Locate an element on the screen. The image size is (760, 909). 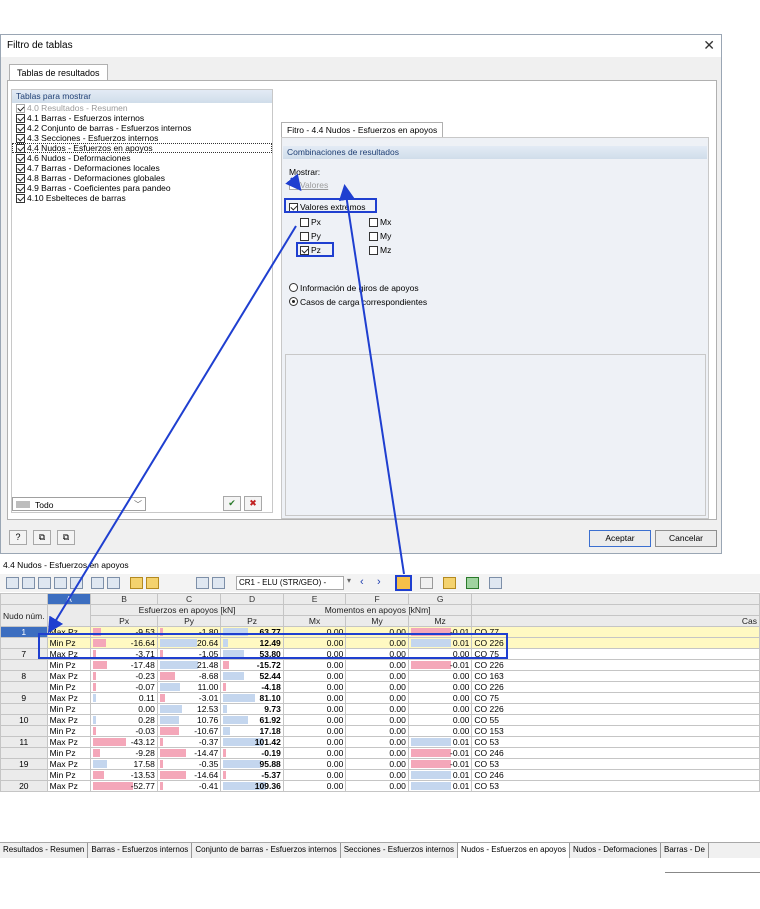
filter-icon is located at coordinates (403, 583).